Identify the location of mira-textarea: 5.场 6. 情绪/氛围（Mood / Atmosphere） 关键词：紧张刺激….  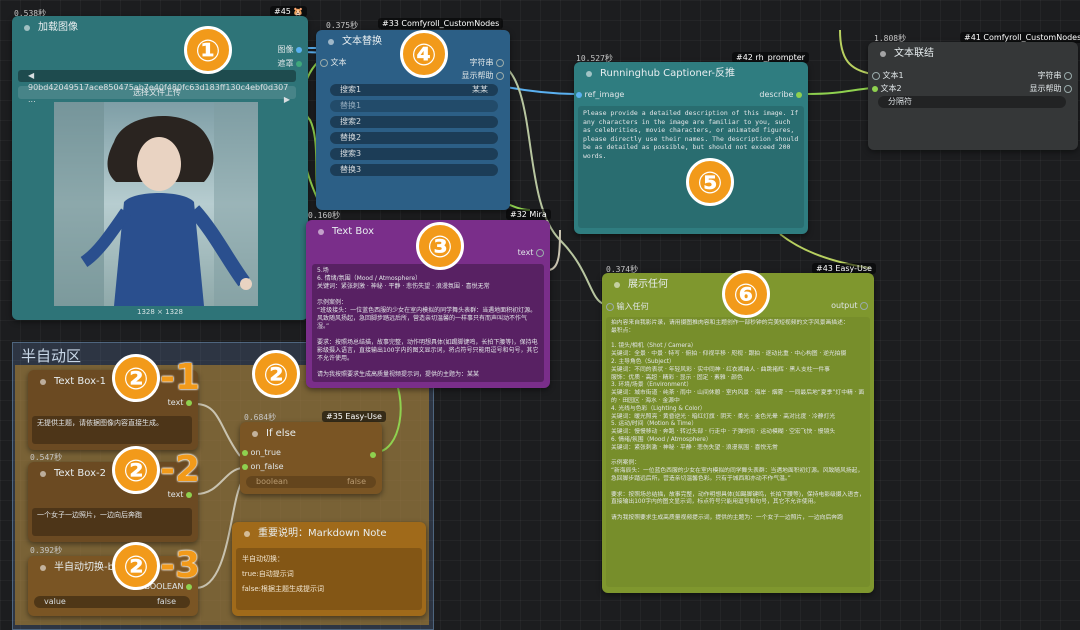
(428, 323).